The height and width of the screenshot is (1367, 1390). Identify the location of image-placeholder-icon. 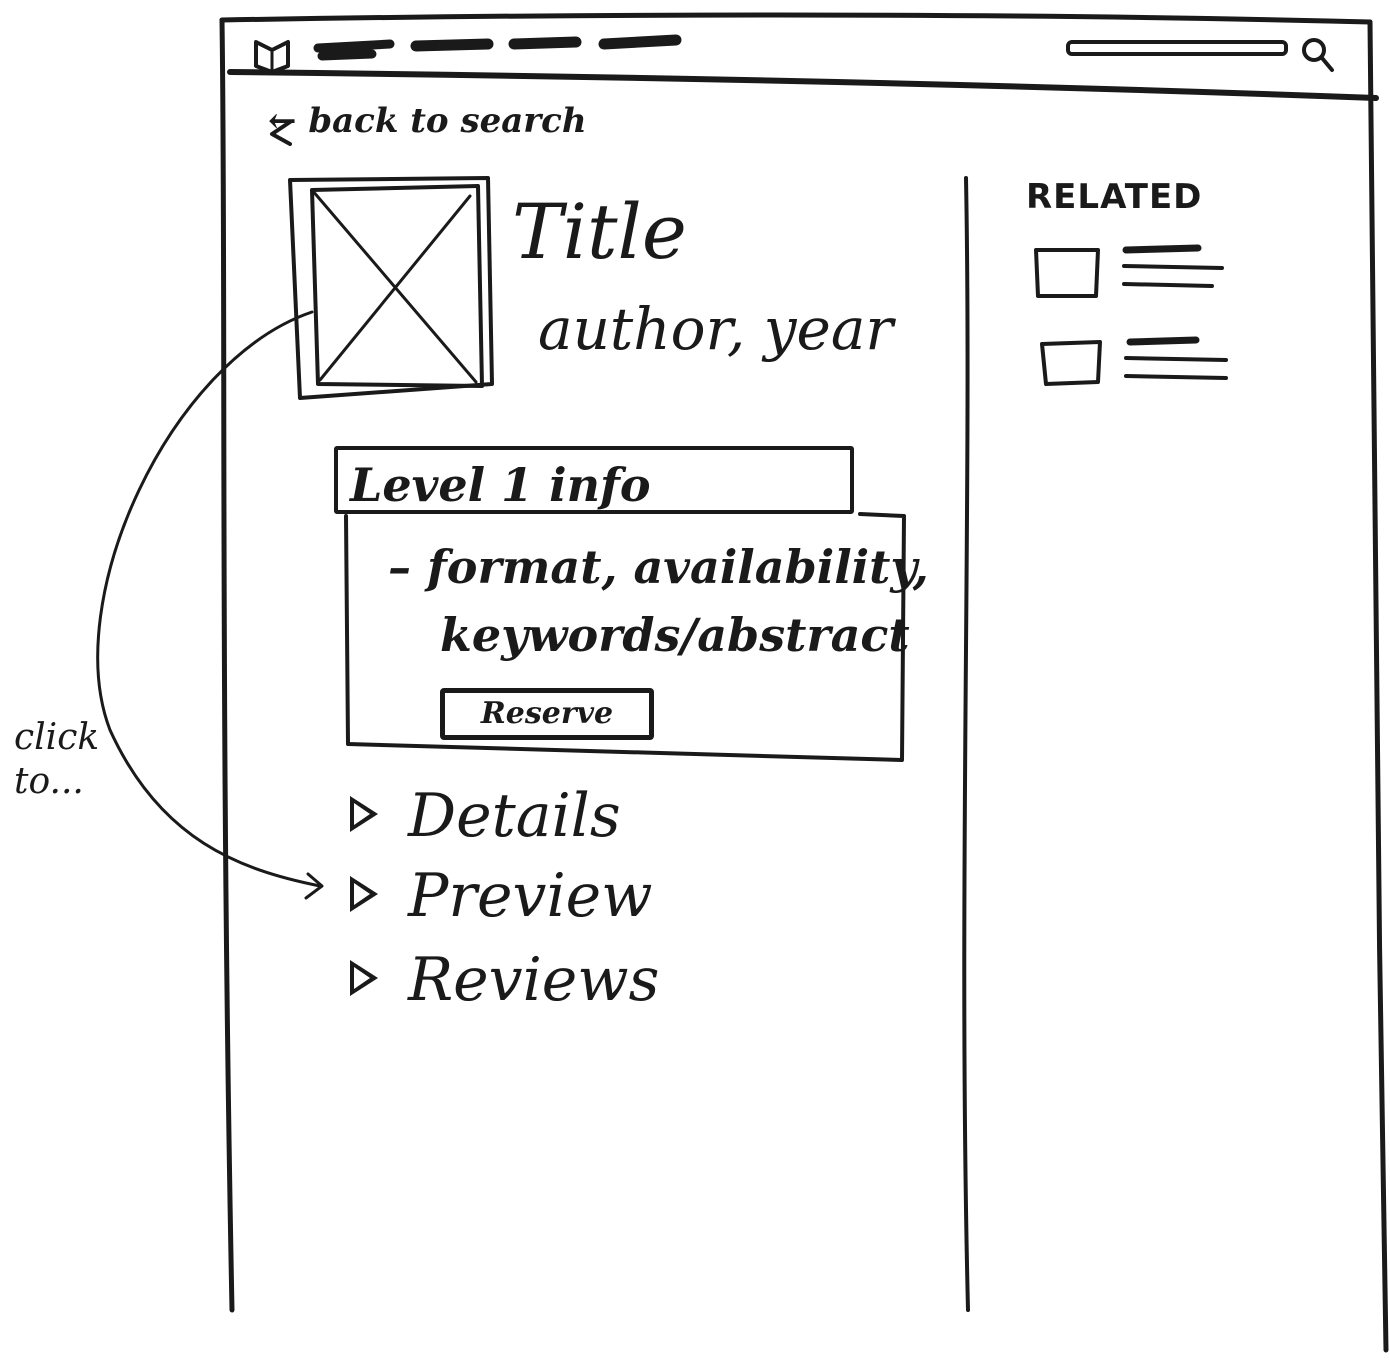
(391, 288).